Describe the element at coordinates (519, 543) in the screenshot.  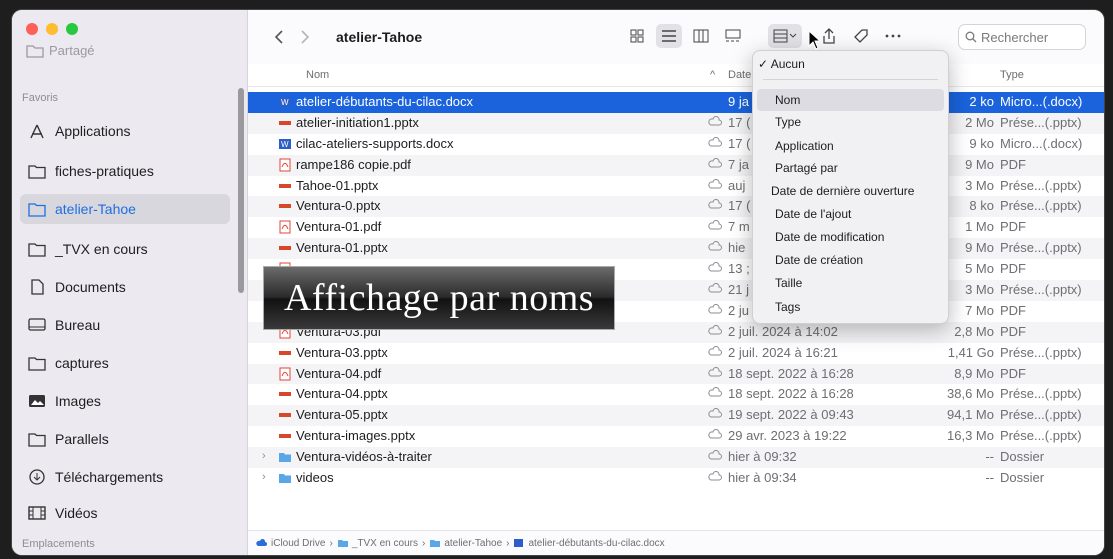
I see `docx-file-icon` at that location.